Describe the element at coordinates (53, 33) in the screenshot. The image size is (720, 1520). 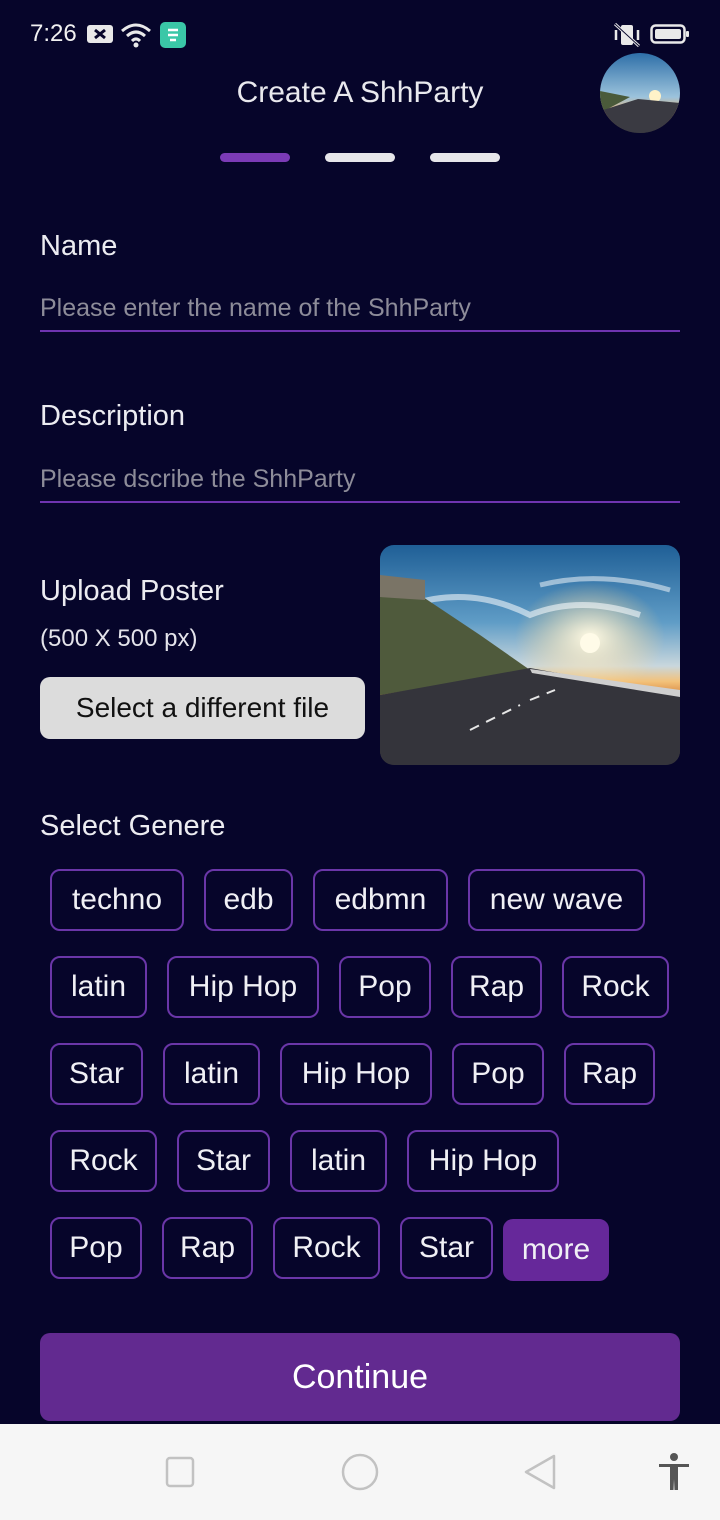
I see `status-time: 7:26` at that location.